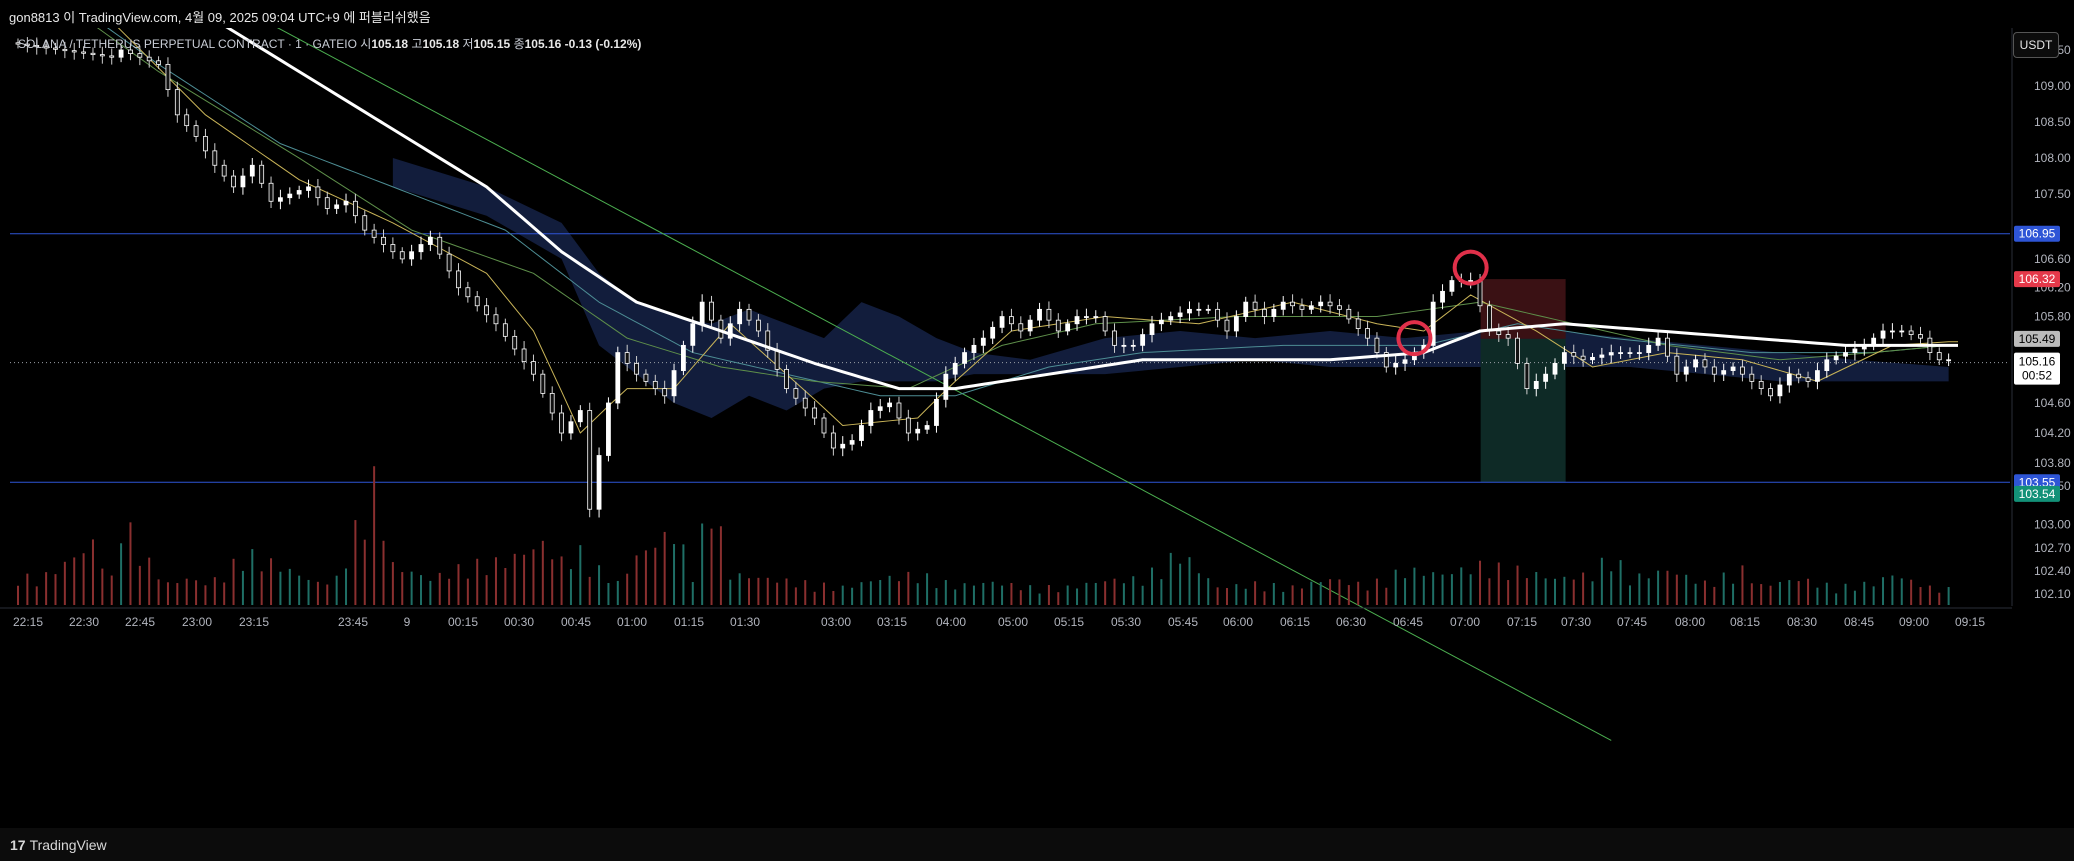 This screenshot has width=2074, height=861. What do you see at coordinates (1970, 622) in the screenshot?
I see `time-tick-label: 09:15` at bounding box center [1970, 622].